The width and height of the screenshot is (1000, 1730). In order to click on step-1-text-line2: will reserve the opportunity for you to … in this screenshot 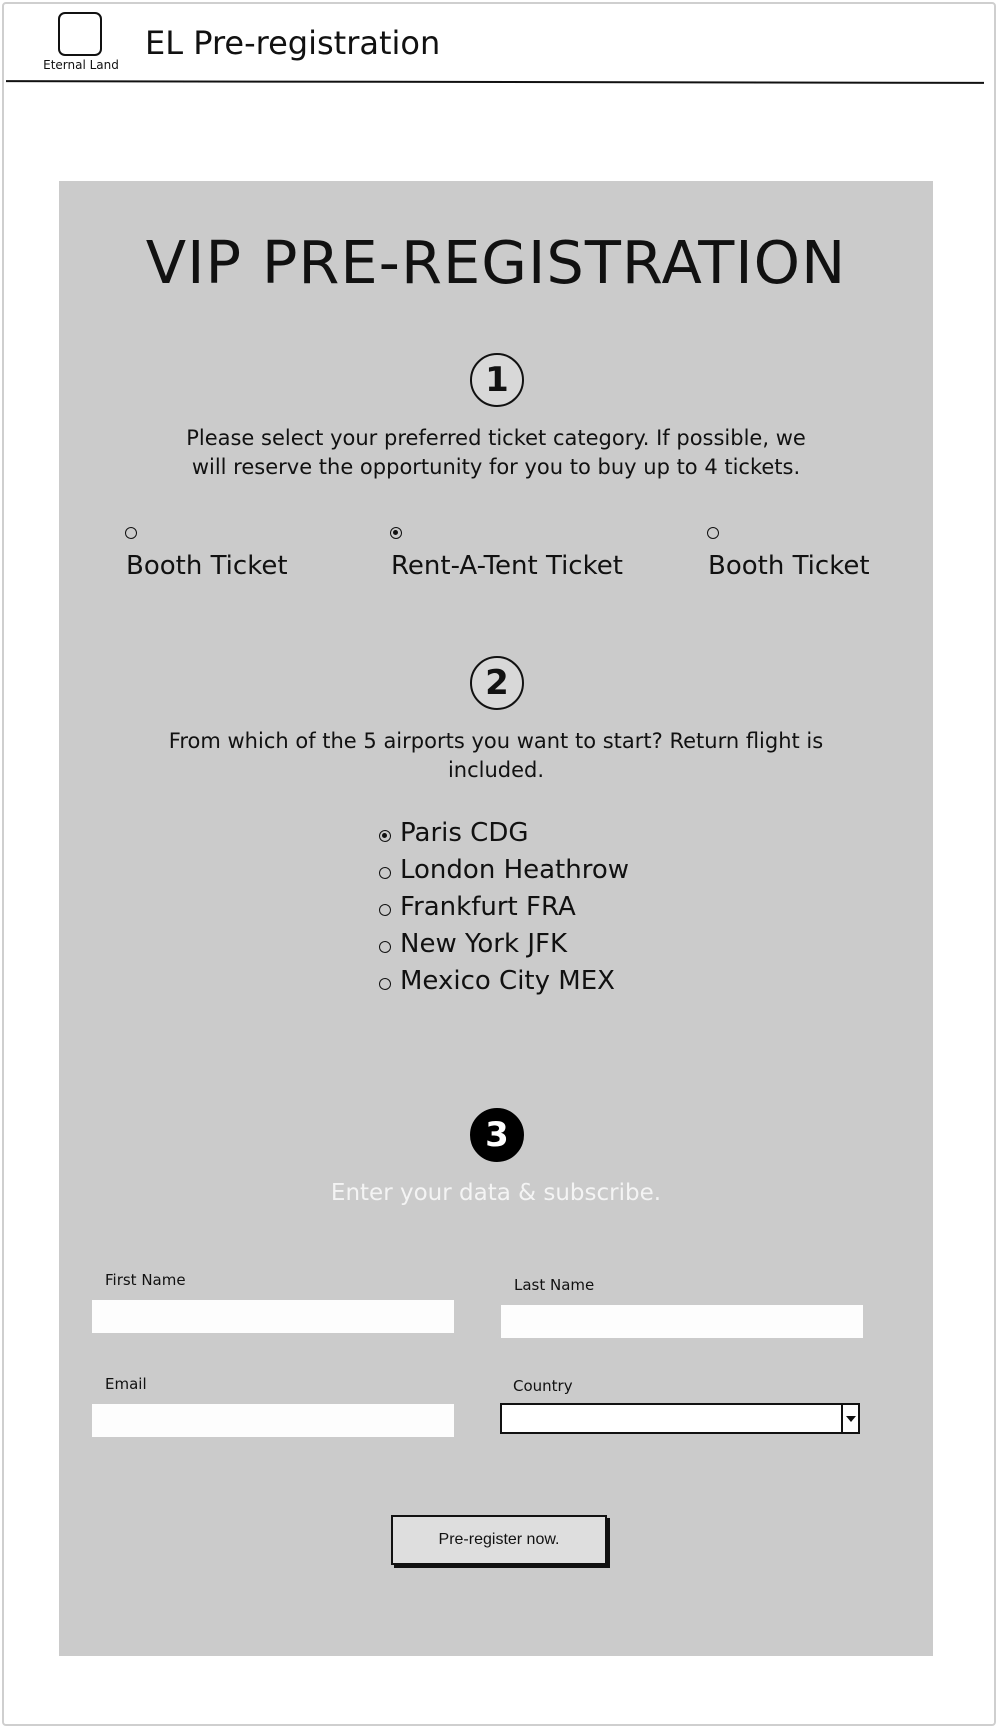, I will do `click(496, 467)`.